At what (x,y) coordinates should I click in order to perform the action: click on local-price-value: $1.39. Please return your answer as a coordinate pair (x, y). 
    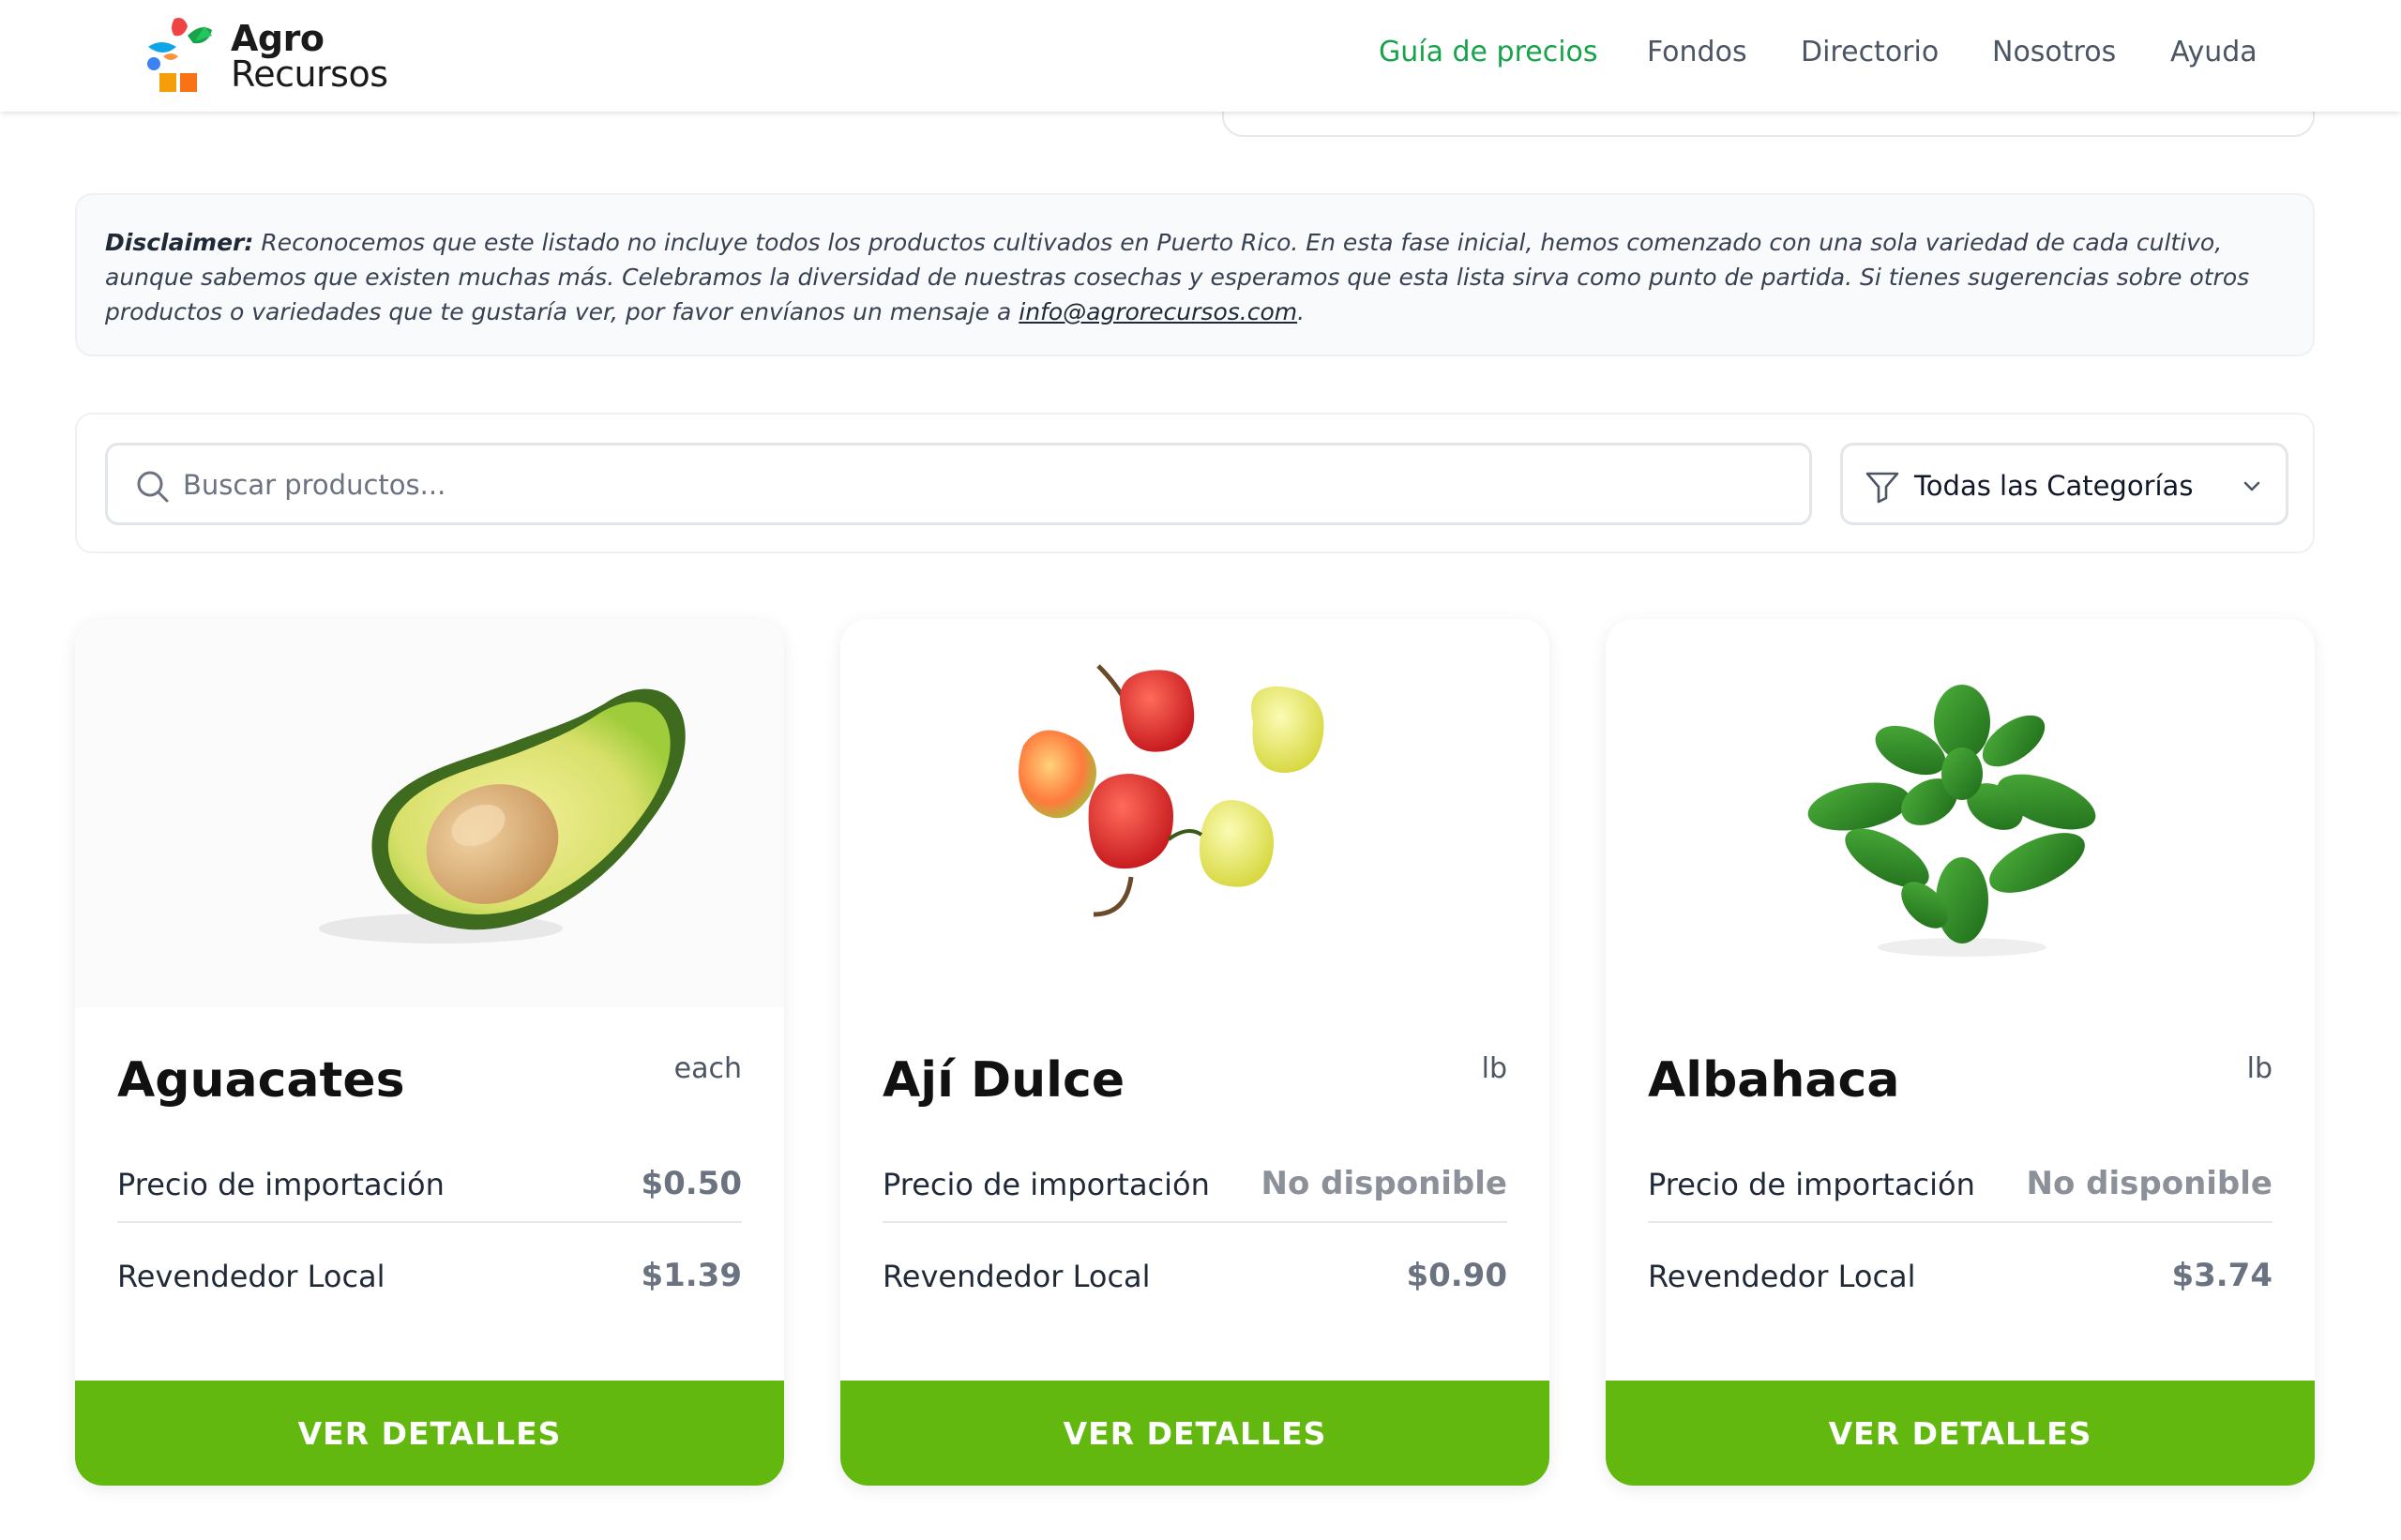
    Looking at the image, I should click on (691, 1275).